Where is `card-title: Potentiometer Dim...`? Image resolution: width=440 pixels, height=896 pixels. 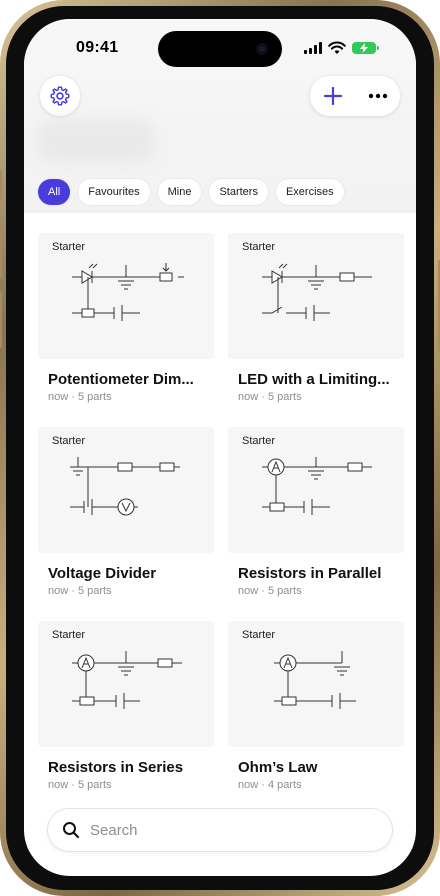 card-title: Potentiometer Dim... is located at coordinates (121, 379).